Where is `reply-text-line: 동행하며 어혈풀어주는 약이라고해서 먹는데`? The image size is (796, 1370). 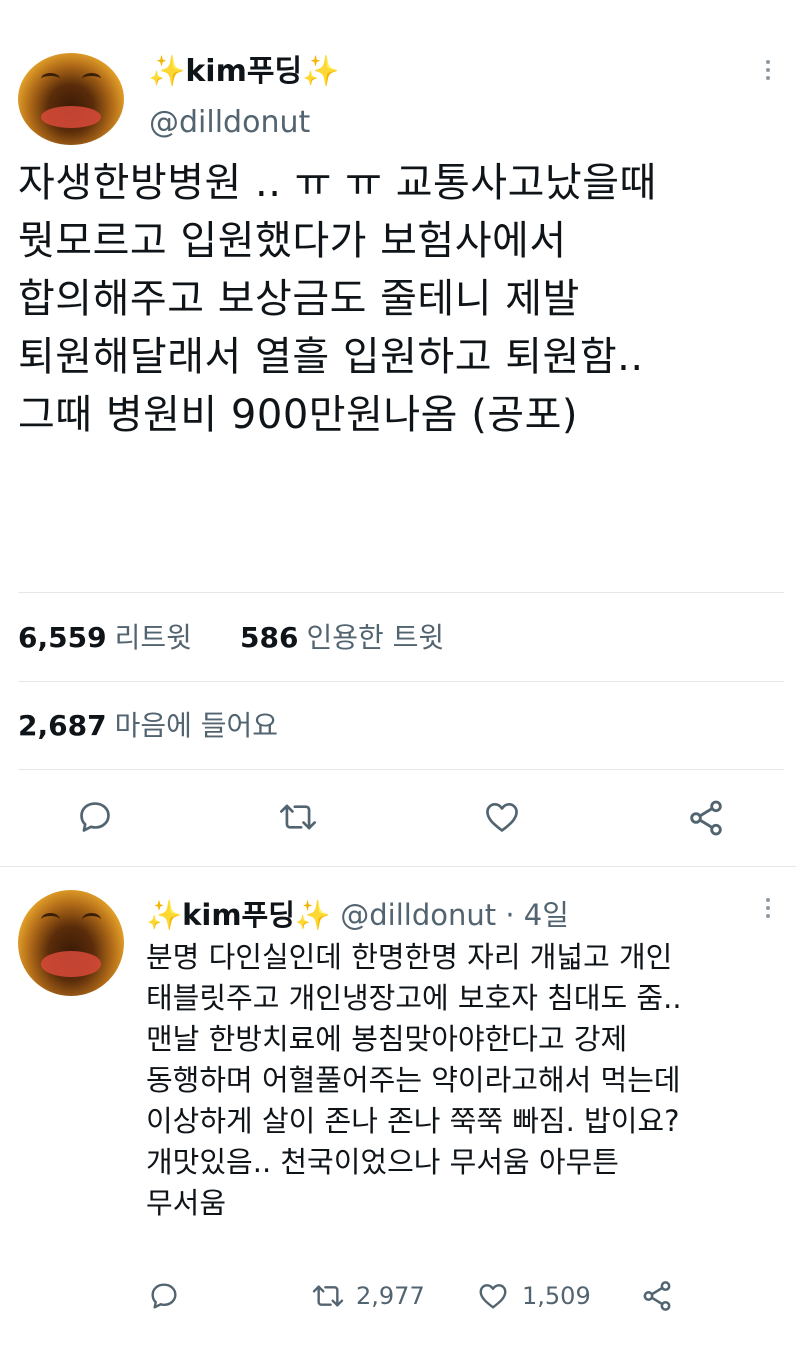 reply-text-line: 동행하며 어혈풀어주는 약이라고해서 먹는데 is located at coordinates (413, 1080).